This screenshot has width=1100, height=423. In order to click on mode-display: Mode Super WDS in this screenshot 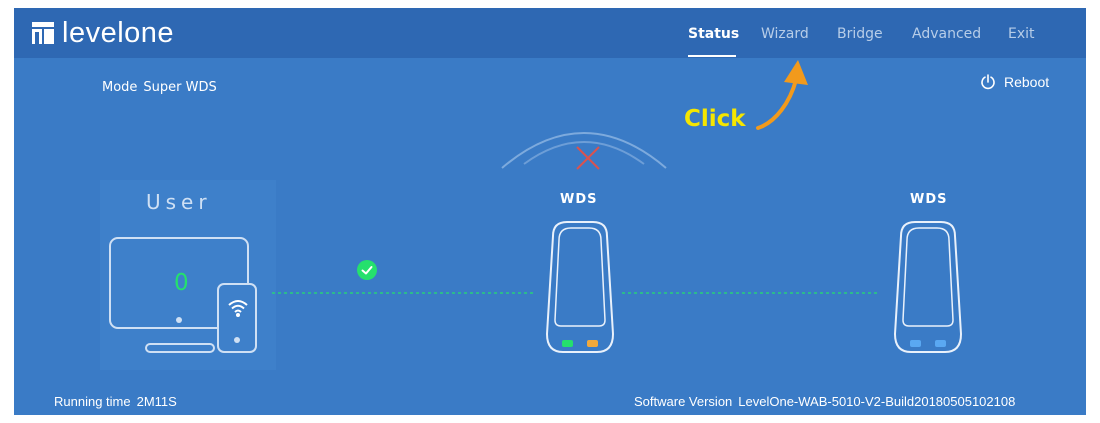, I will do `click(159, 87)`.